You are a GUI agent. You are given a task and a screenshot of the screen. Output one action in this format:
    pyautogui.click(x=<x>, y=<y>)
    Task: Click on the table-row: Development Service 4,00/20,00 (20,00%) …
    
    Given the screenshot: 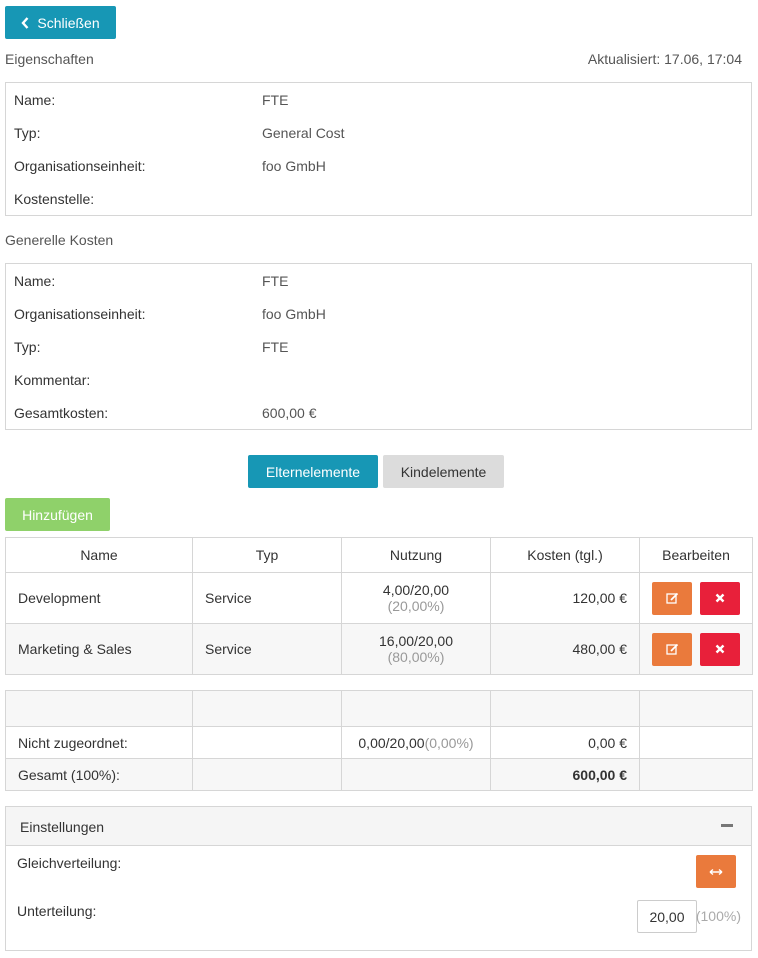 What is the action you would take?
    pyautogui.click(x=379, y=598)
    